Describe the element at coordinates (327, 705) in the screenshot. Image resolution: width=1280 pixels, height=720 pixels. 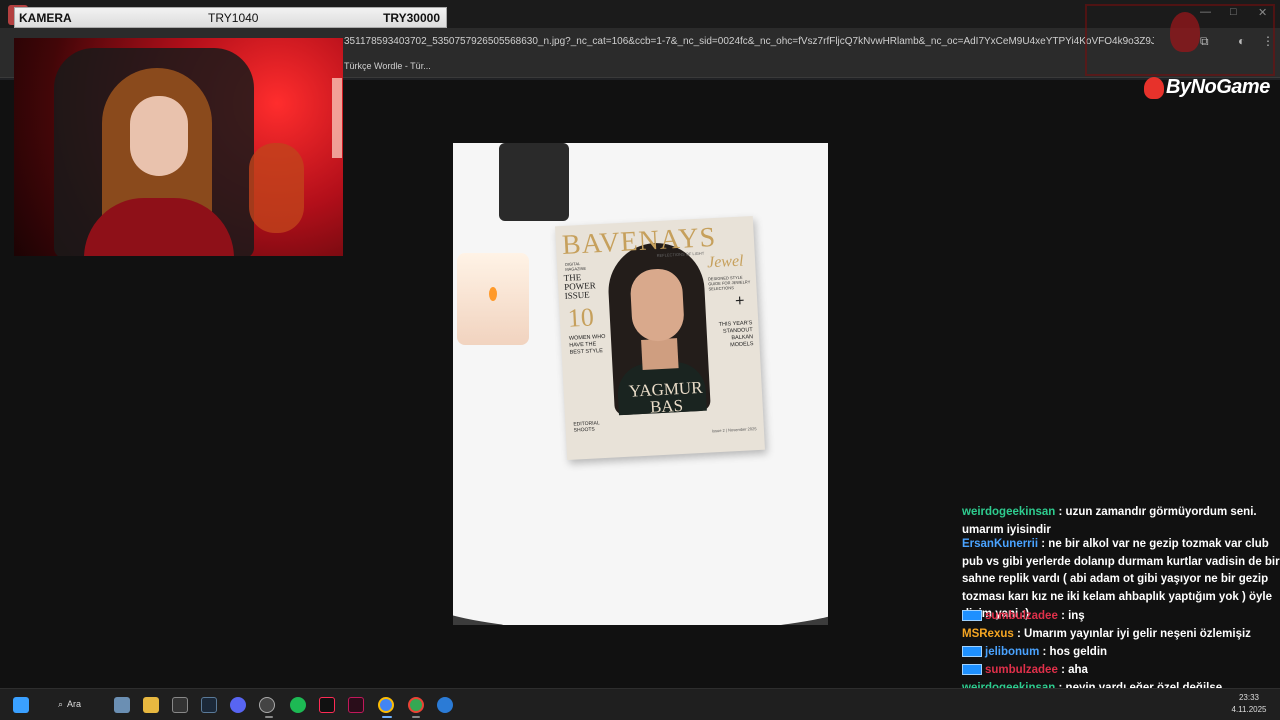
I see `tiktok-icon` at that location.